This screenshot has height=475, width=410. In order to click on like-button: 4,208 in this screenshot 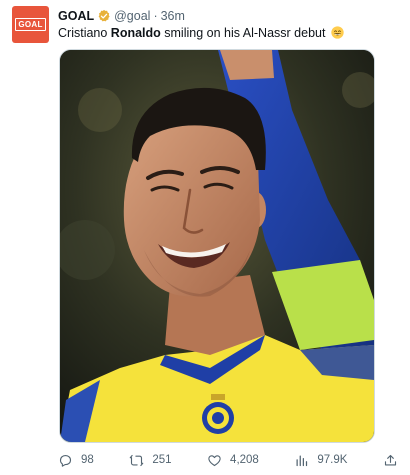, I will do `click(233, 460)`.